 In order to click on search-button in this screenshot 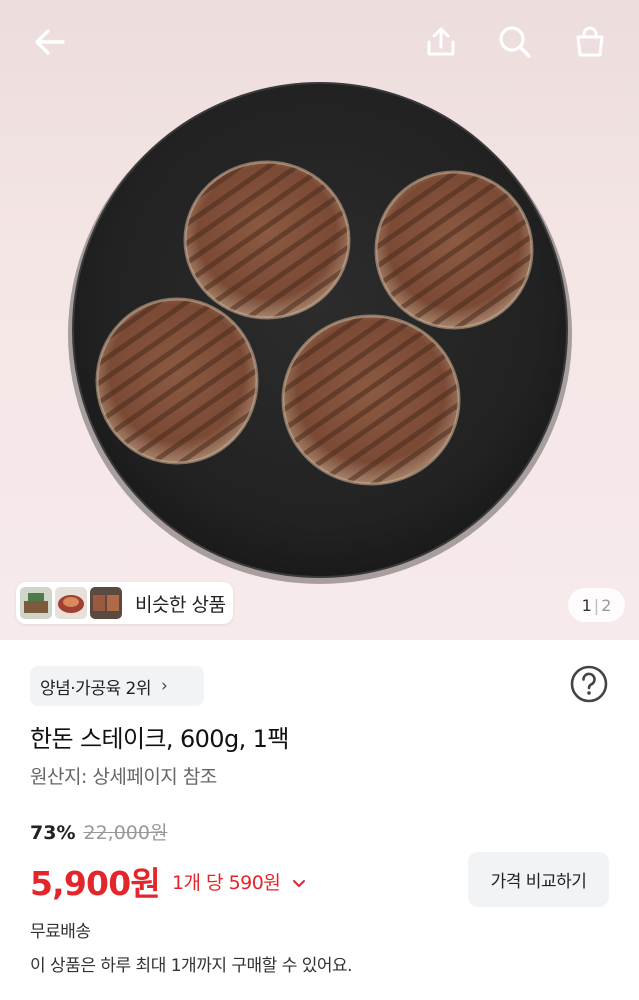, I will do `click(515, 42)`.